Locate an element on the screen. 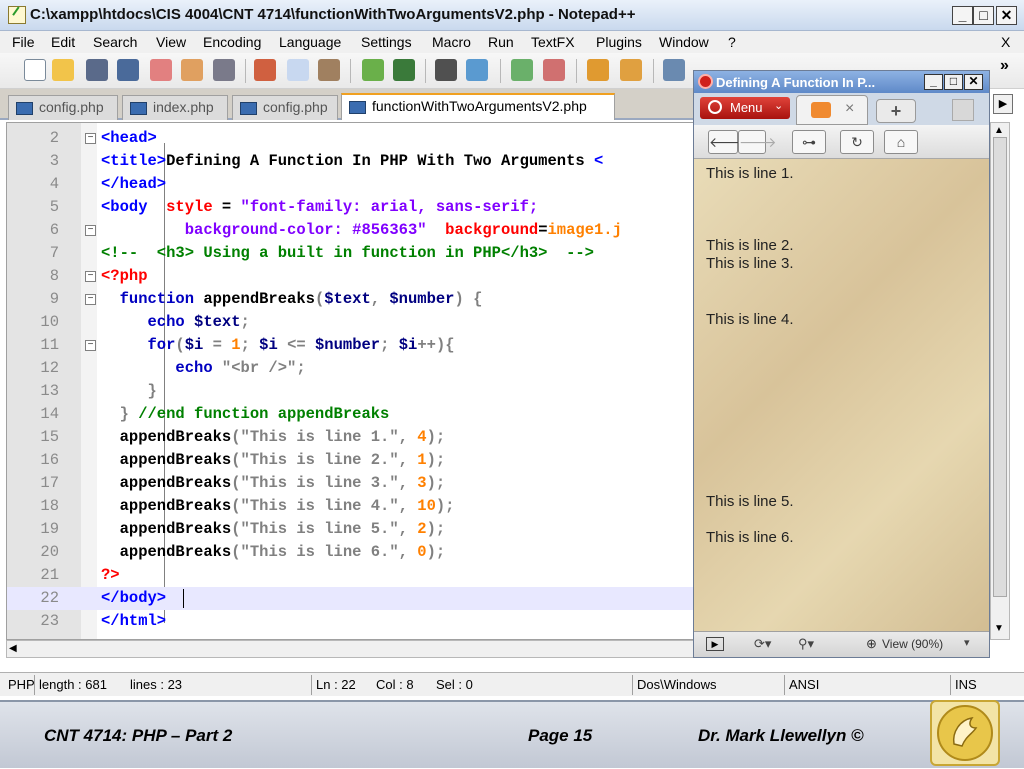 The image size is (1024, 769). close-all-icon is located at coordinates (192, 70).